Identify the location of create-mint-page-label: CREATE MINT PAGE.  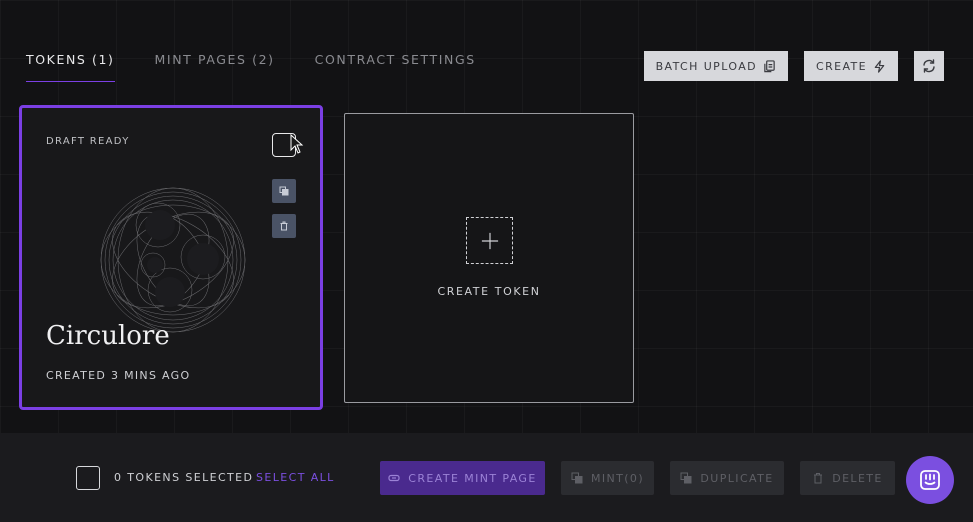
(472, 478).